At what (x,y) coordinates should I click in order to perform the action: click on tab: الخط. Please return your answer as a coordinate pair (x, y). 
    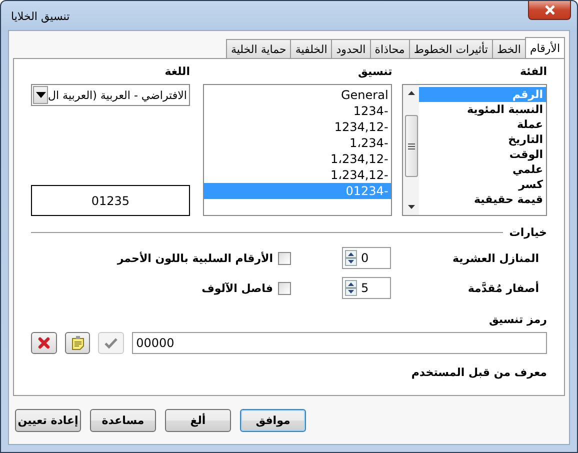
    Looking at the image, I should click on (509, 48).